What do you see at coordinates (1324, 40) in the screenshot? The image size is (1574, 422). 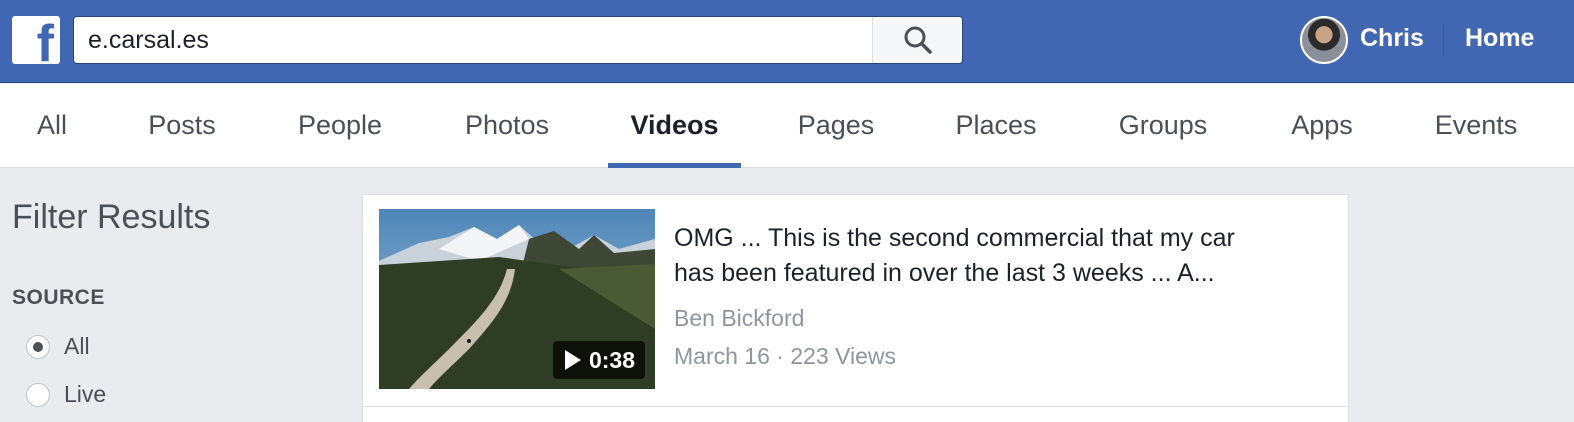 I see `avatar` at bounding box center [1324, 40].